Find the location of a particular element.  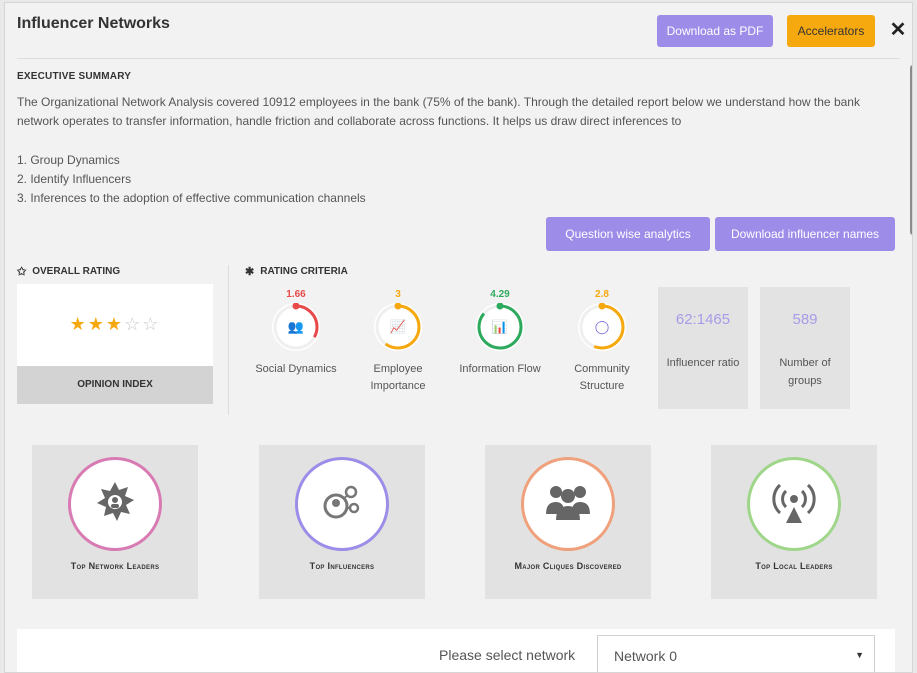

download-influencer-names-button: Download influencer names is located at coordinates (805, 234).